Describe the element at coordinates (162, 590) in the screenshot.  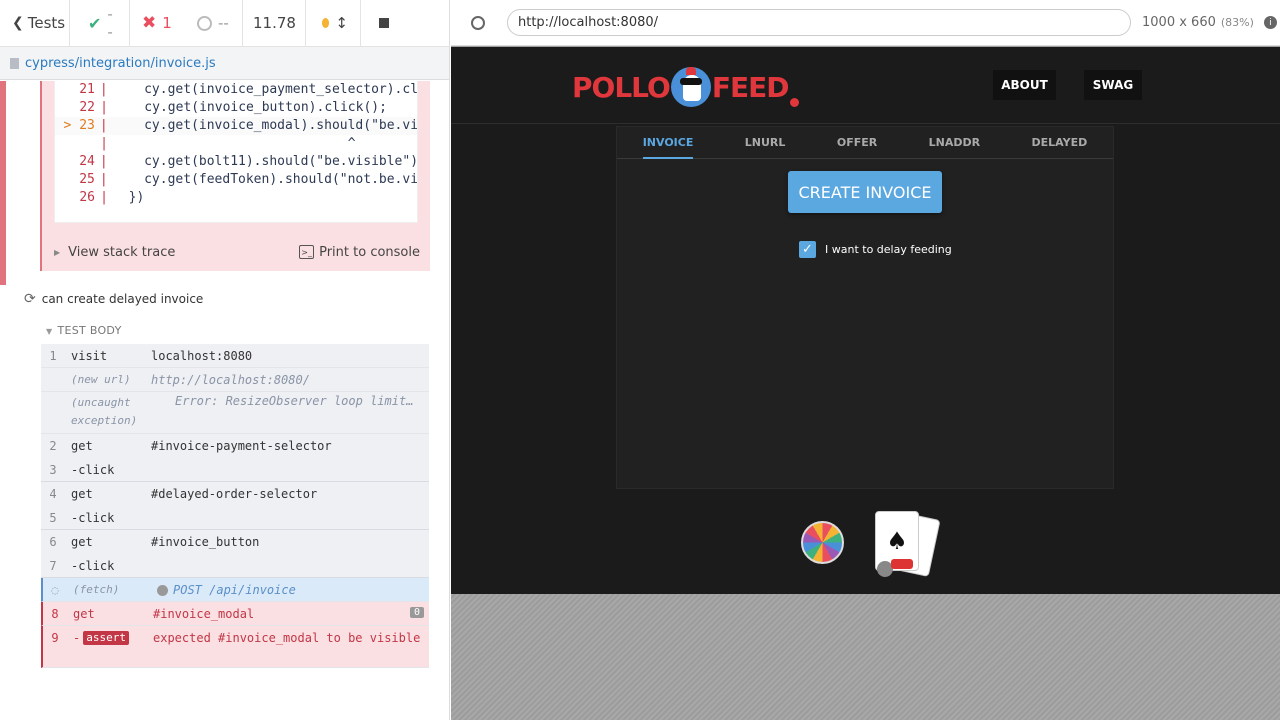
I see `pending-dot-icon` at that location.